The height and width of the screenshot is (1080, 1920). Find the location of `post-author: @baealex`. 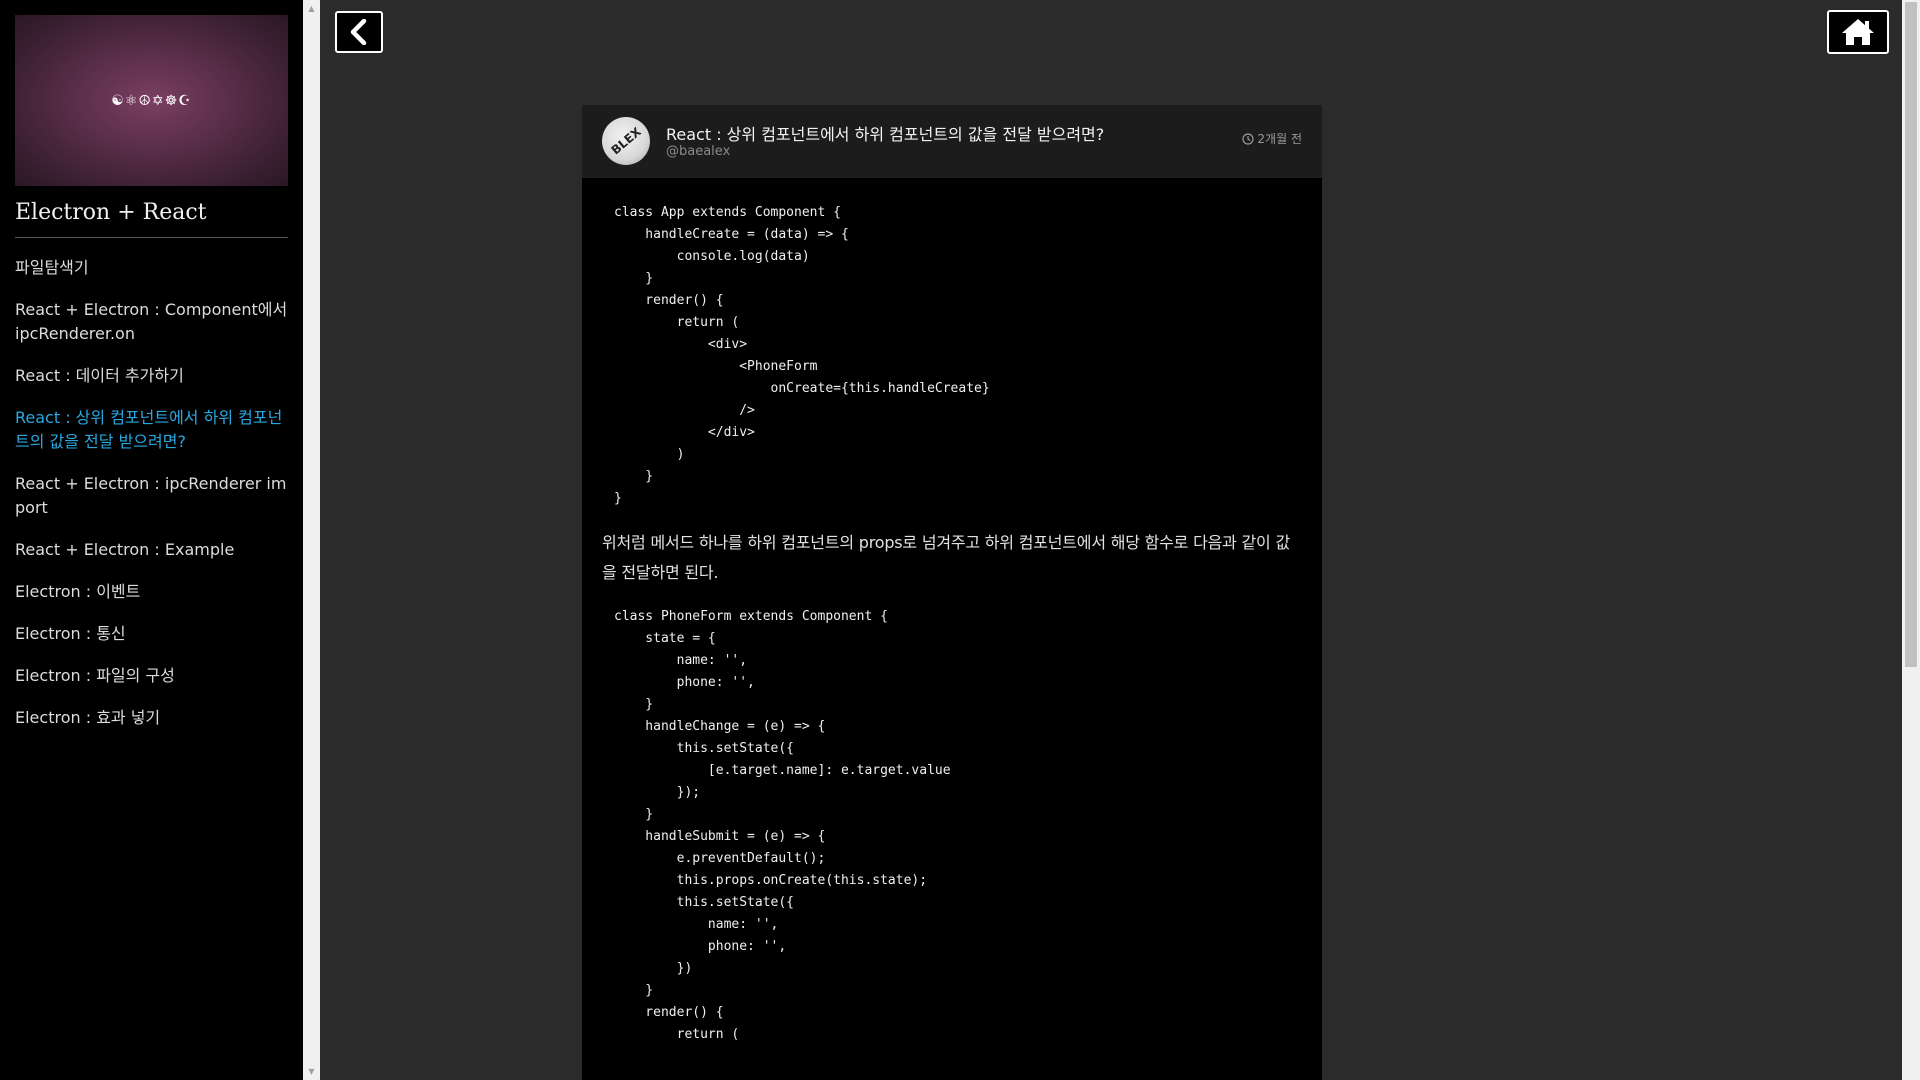

post-author: @baealex is located at coordinates (698, 151).